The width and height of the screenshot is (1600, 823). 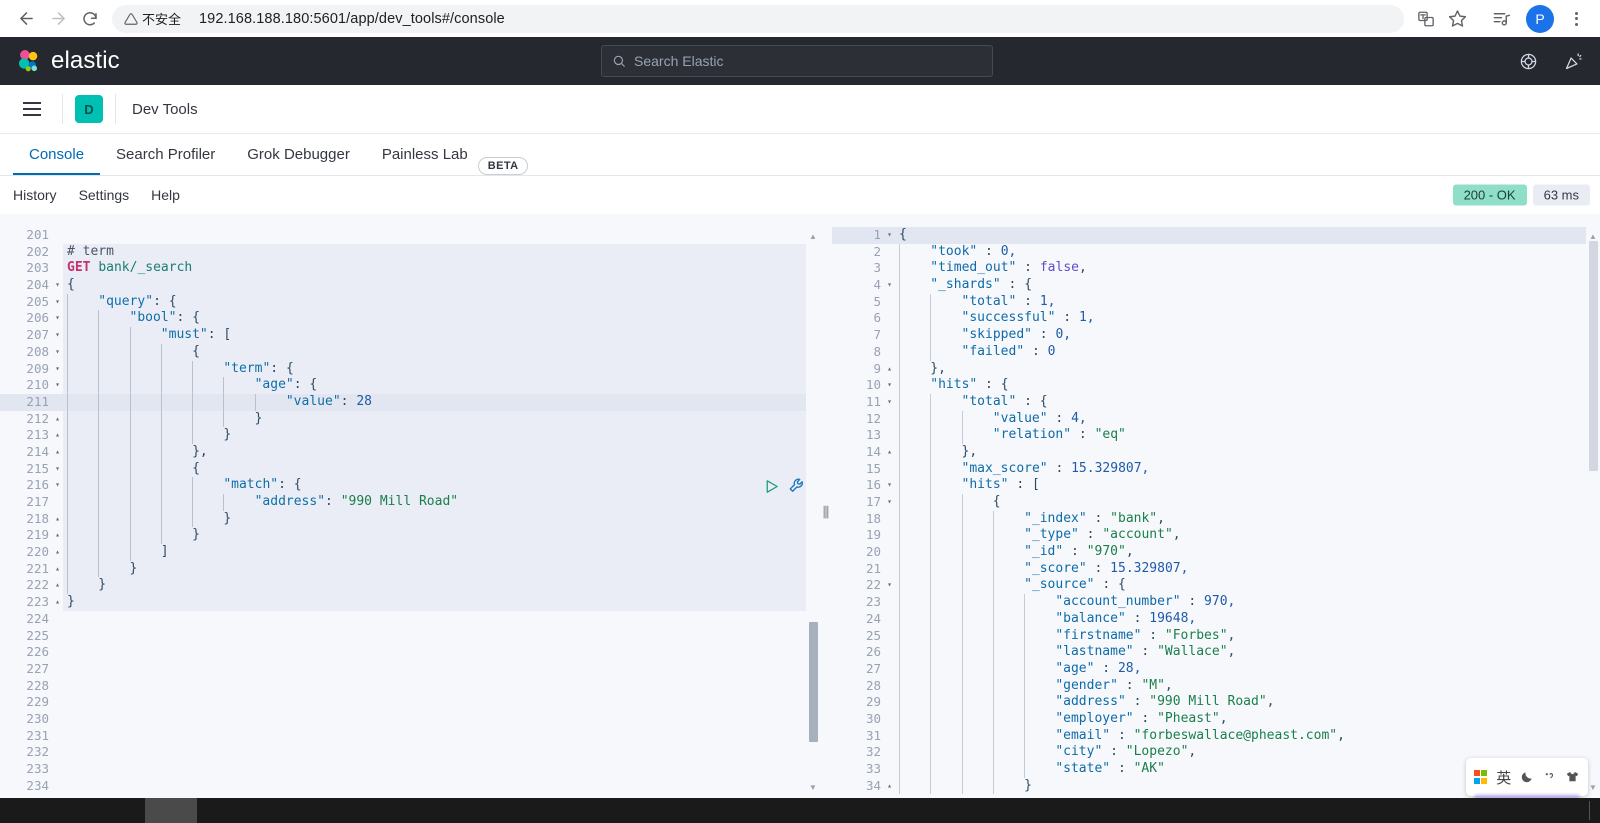 What do you see at coordinates (1216, 469) in the screenshot?
I see `code-line: 15 "max_score" : 15.329807,` at bounding box center [1216, 469].